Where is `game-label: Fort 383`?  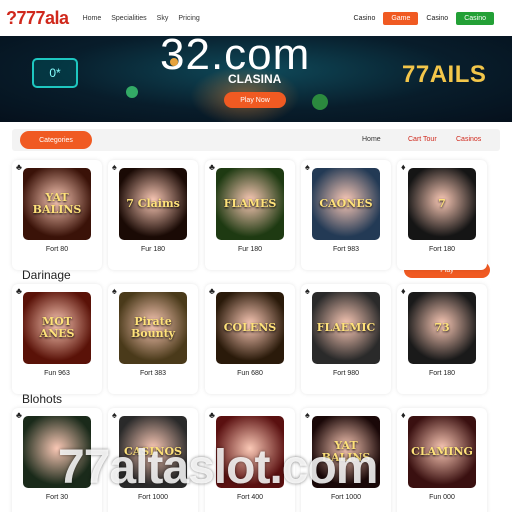 game-label: Fort 383 is located at coordinates (153, 373).